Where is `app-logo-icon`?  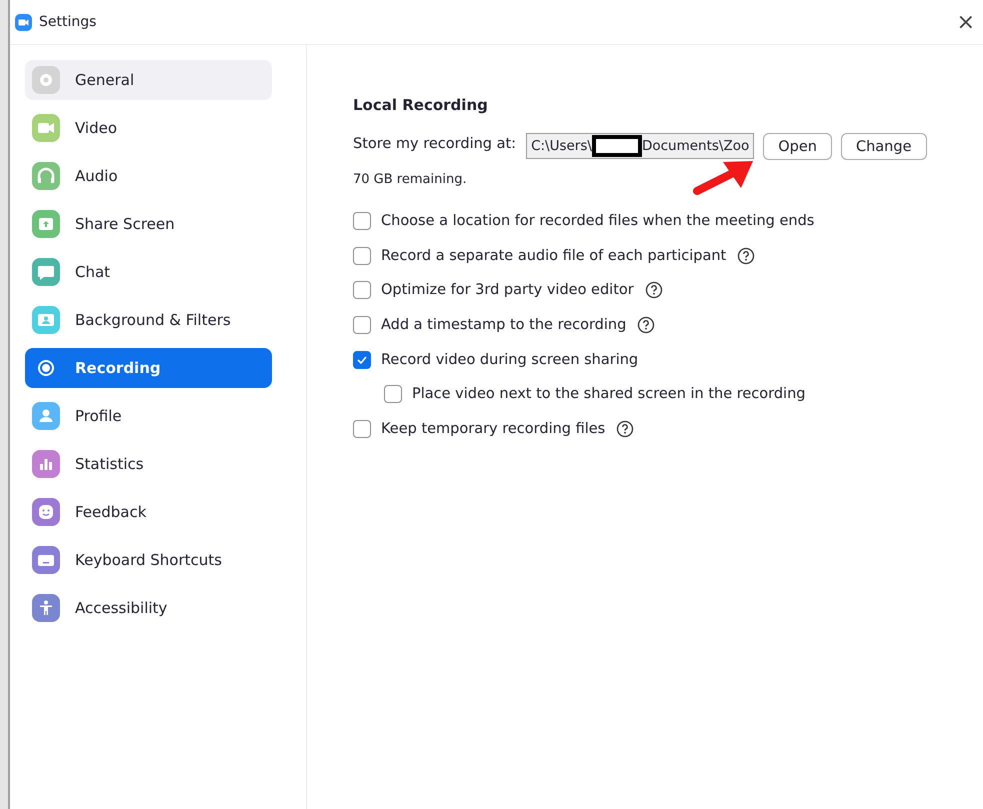
app-logo-icon is located at coordinates (23, 22).